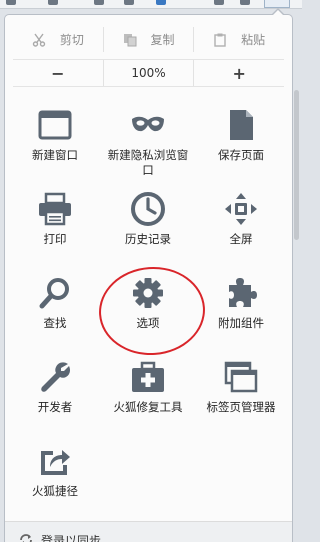  I want to click on zoom-controls: − 100% +, so click(148, 73).